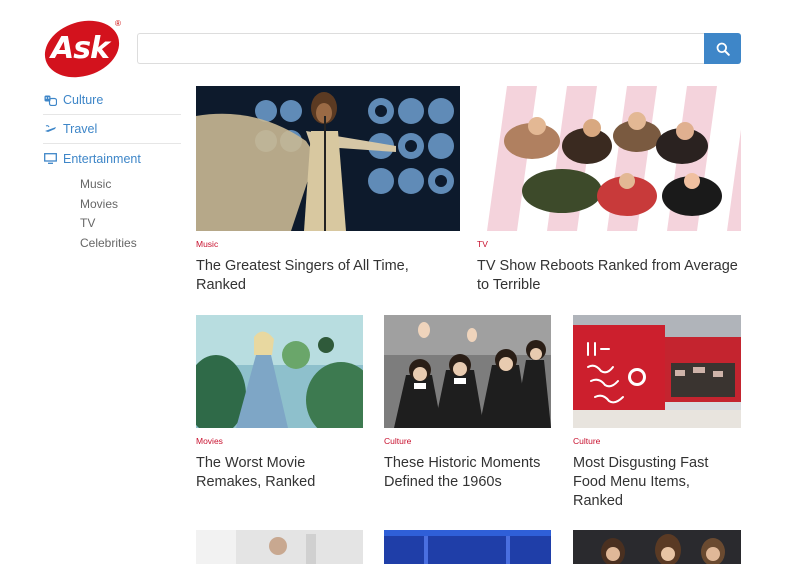 This screenshot has height=564, width=800. Describe the element at coordinates (130, 224) in the screenshot. I see `subcategory-tv: TV` at that location.